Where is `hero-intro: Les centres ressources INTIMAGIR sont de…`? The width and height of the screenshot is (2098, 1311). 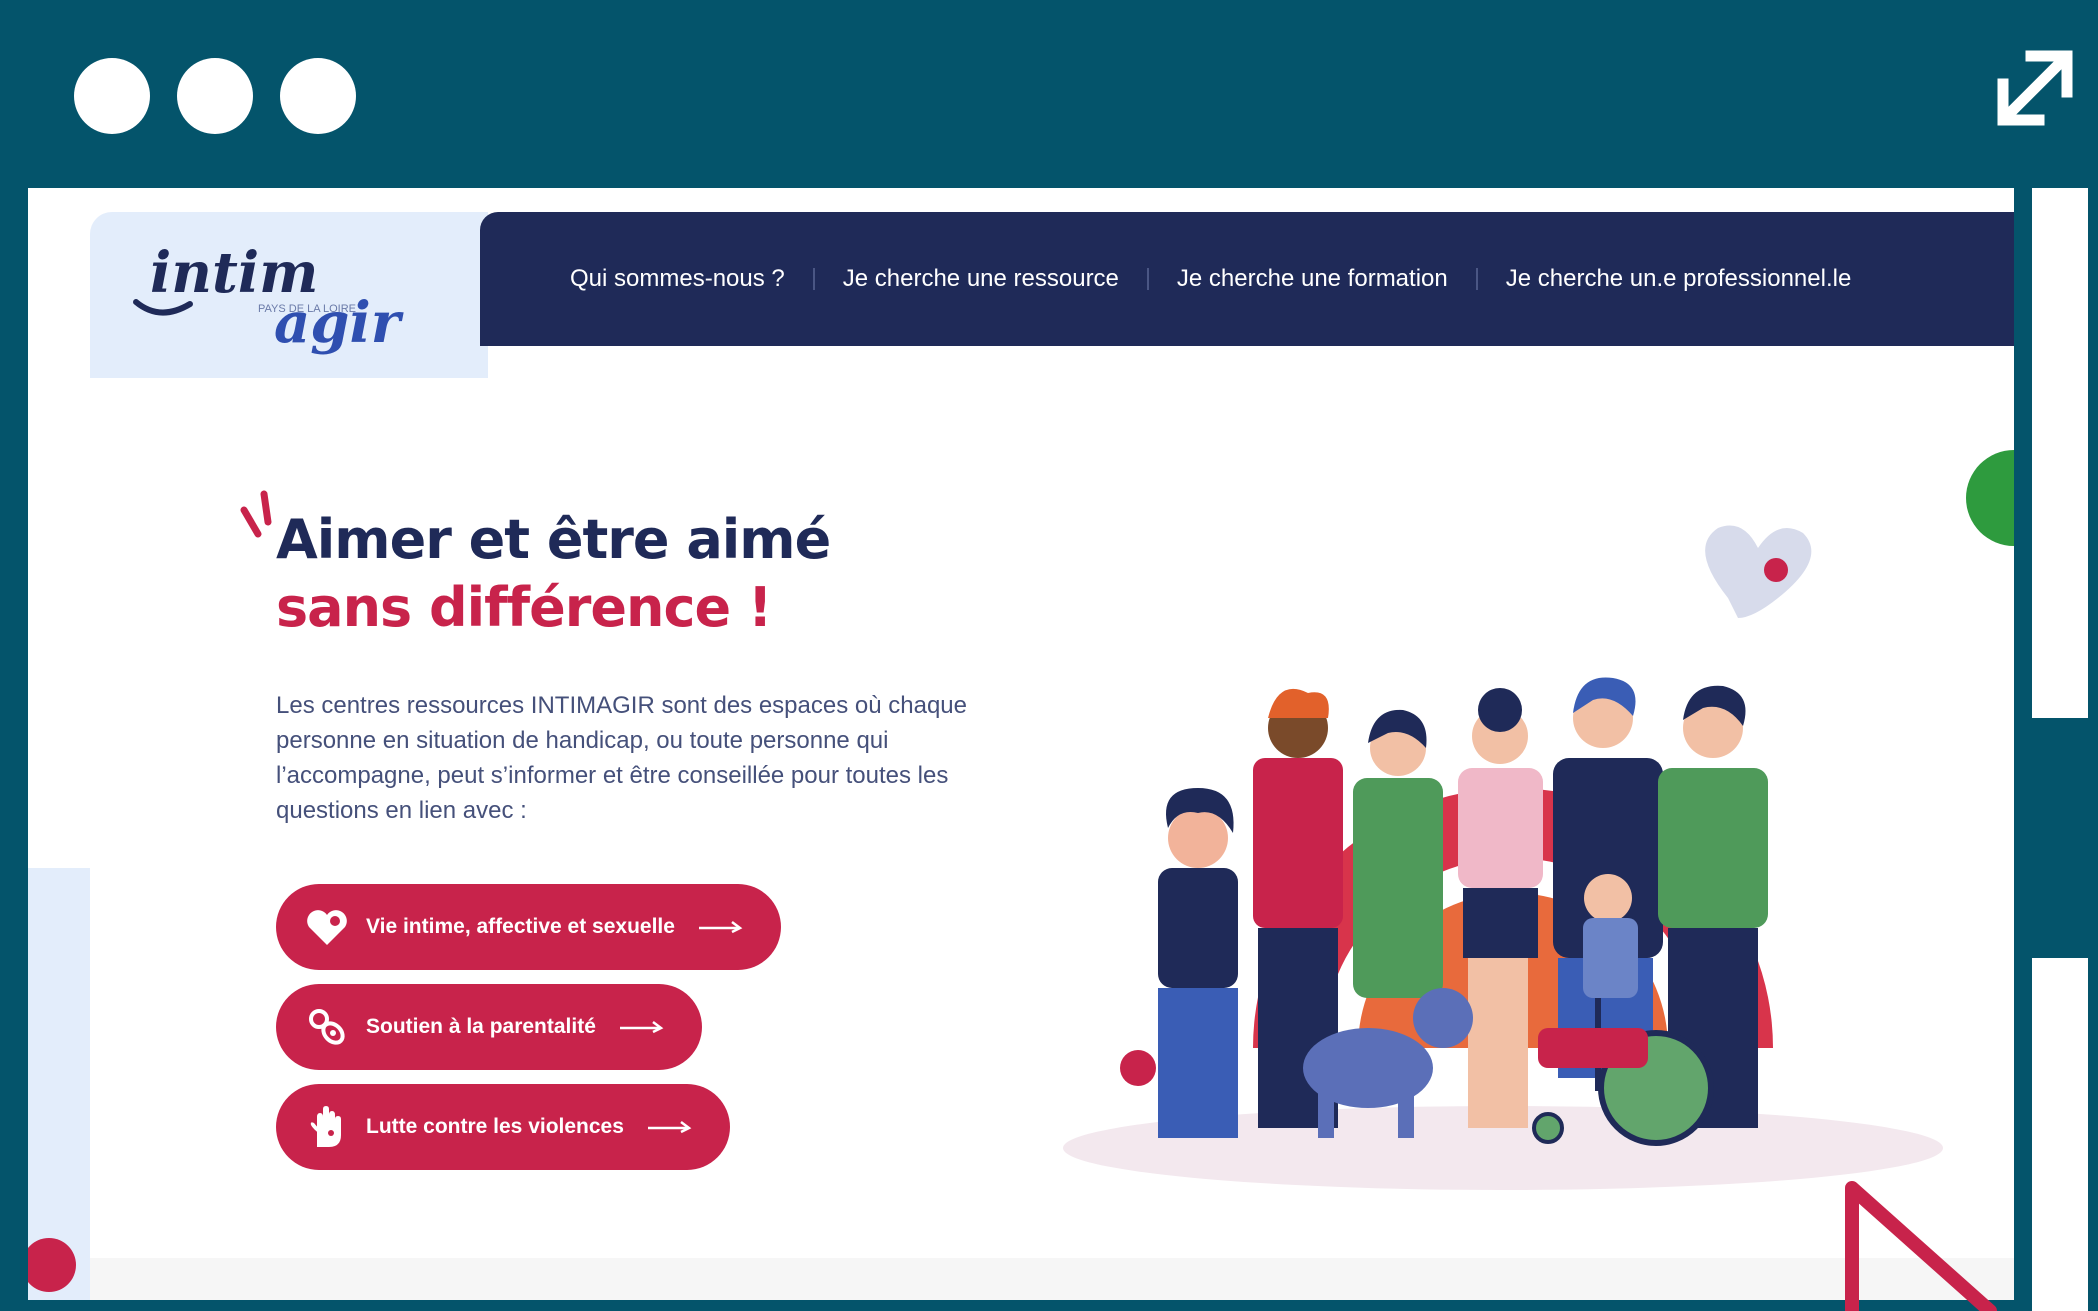
hero-intro: Les centres ressources INTIMAGIR sont de… is located at coordinates (621, 758).